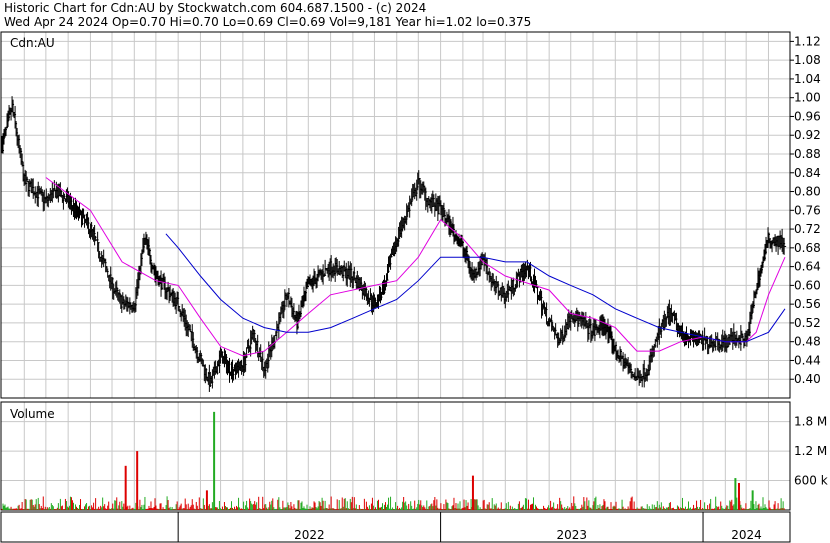 The width and height of the screenshot is (830, 543). Describe the element at coordinates (810, 422) in the screenshot. I see `volume-tick-label: 1.8 M` at that location.